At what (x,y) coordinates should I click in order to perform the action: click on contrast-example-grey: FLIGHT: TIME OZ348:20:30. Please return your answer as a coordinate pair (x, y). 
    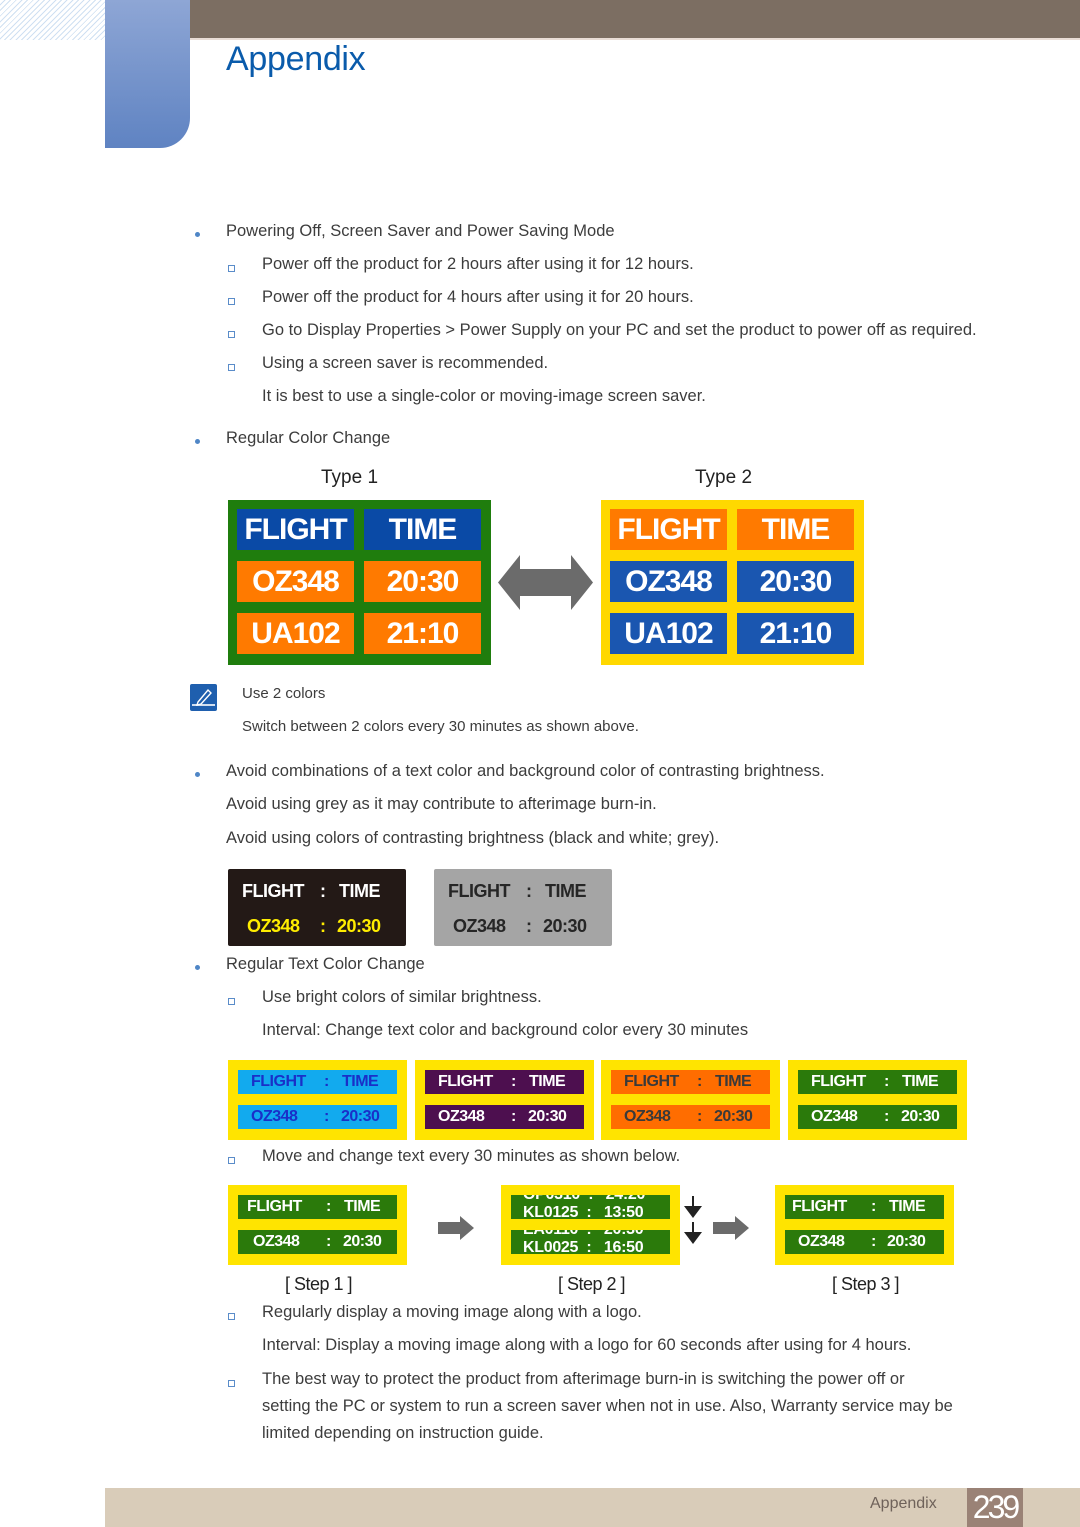
    Looking at the image, I should click on (523, 907).